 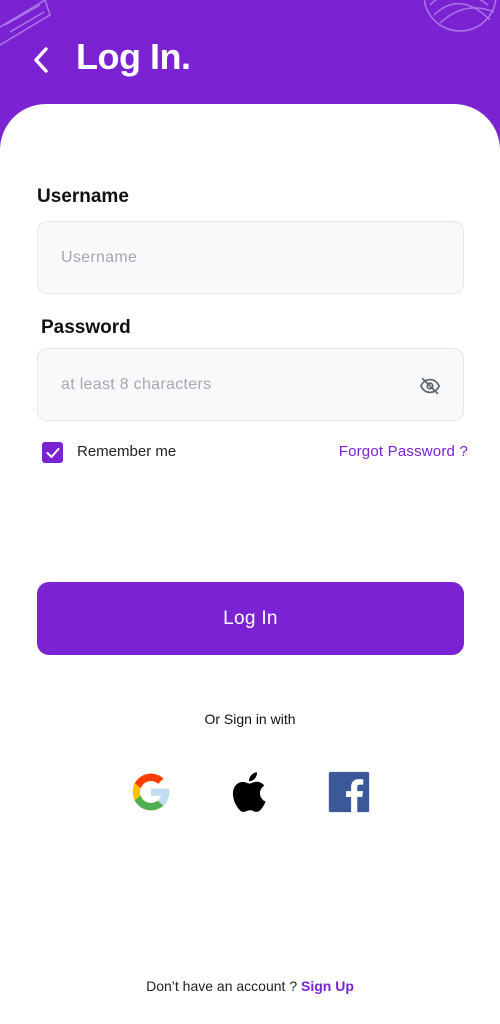 What do you see at coordinates (127, 451) in the screenshot?
I see `remember-label: Remember me` at bounding box center [127, 451].